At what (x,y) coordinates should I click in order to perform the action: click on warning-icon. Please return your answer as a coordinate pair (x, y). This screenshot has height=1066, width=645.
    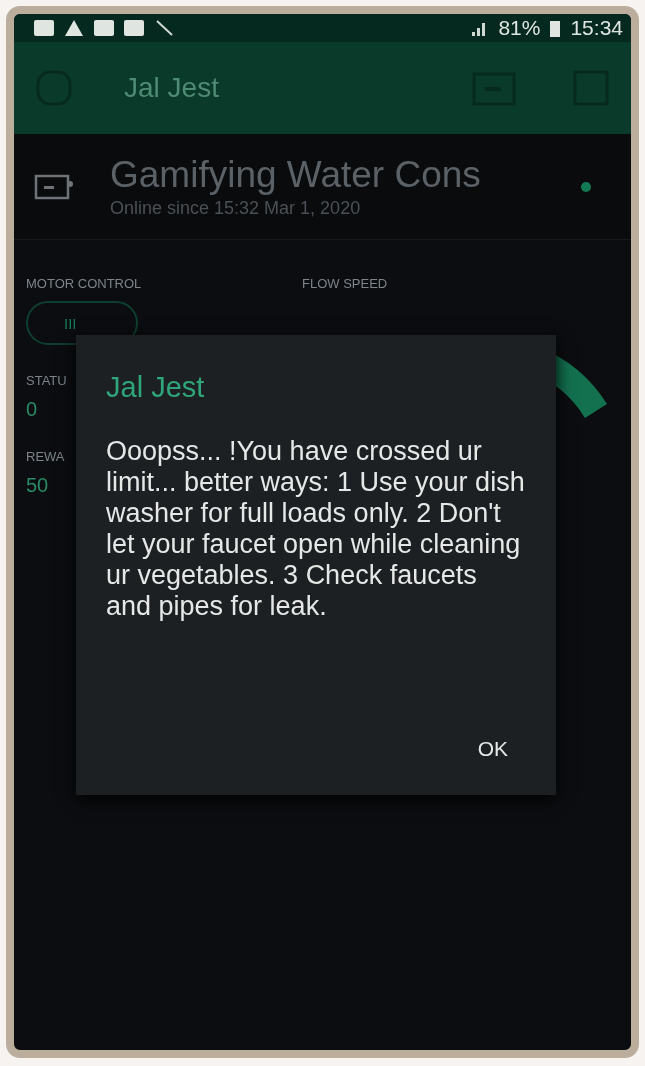
    Looking at the image, I should click on (74, 28).